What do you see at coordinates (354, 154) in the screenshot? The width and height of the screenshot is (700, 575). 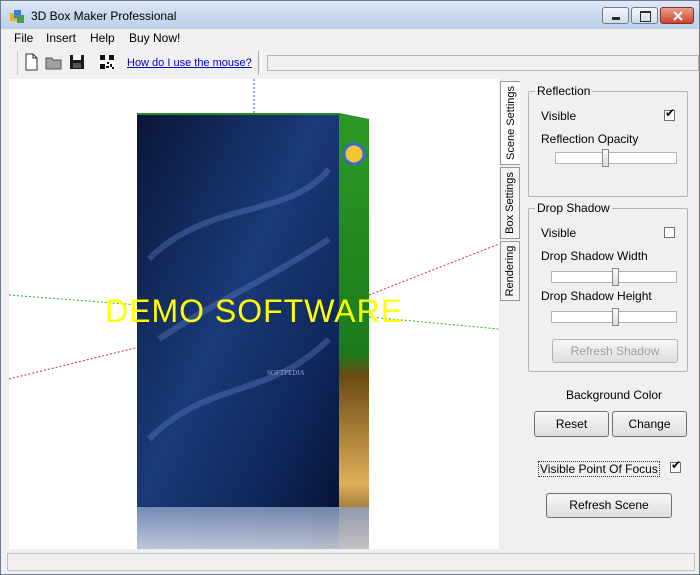 I see `box-side-logo` at bounding box center [354, 154].